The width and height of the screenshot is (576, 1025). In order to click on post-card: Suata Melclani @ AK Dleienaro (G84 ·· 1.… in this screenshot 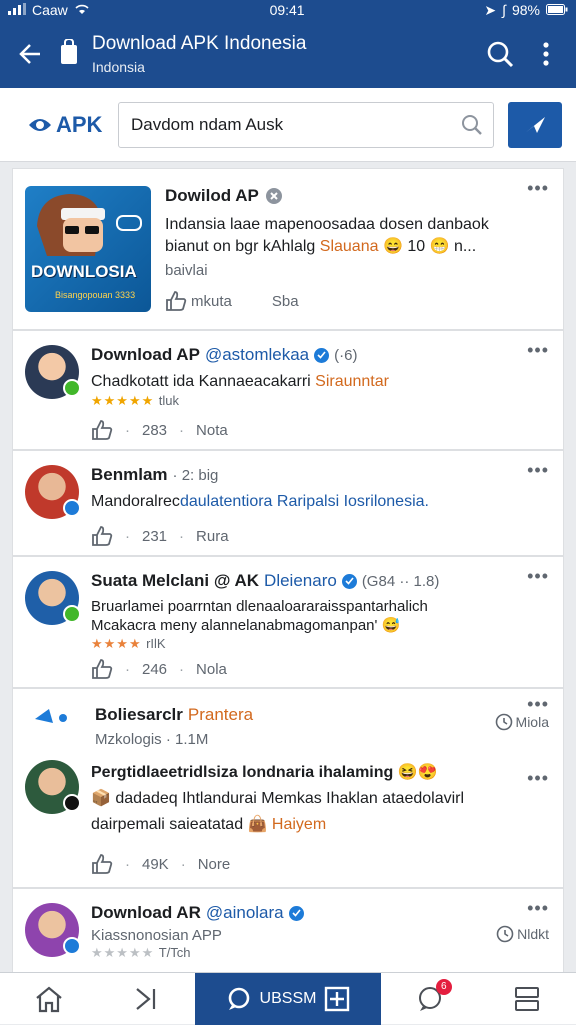, I will do `click(288, 622)`.